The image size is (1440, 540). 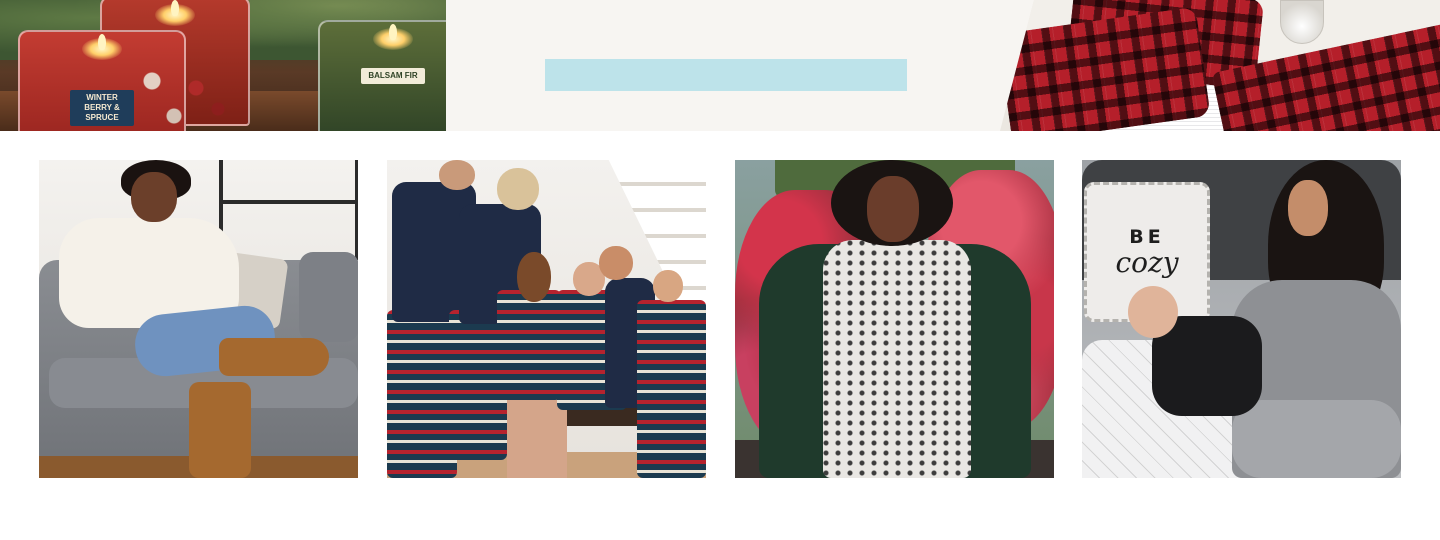 I want to click on lamp-icon, so click(x=1302, y=22).